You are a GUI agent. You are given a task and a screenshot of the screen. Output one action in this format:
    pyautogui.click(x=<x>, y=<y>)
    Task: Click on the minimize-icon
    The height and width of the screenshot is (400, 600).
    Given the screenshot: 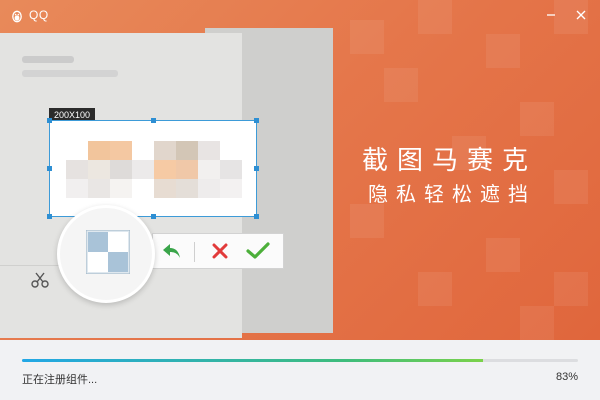 What is the action you would take?
    pyautogui.click(x=551, y=15)
    